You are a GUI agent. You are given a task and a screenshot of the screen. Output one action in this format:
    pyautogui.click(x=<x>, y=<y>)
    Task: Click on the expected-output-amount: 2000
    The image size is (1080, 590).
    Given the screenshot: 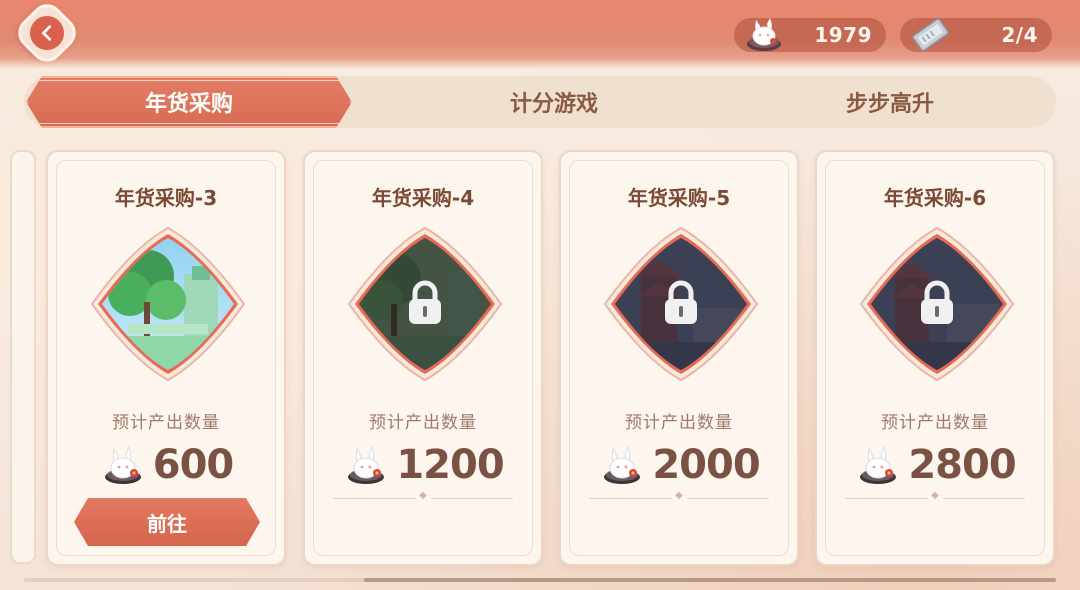 What is the action you would take?
    pyautogui.click(x=706, y=465)
    